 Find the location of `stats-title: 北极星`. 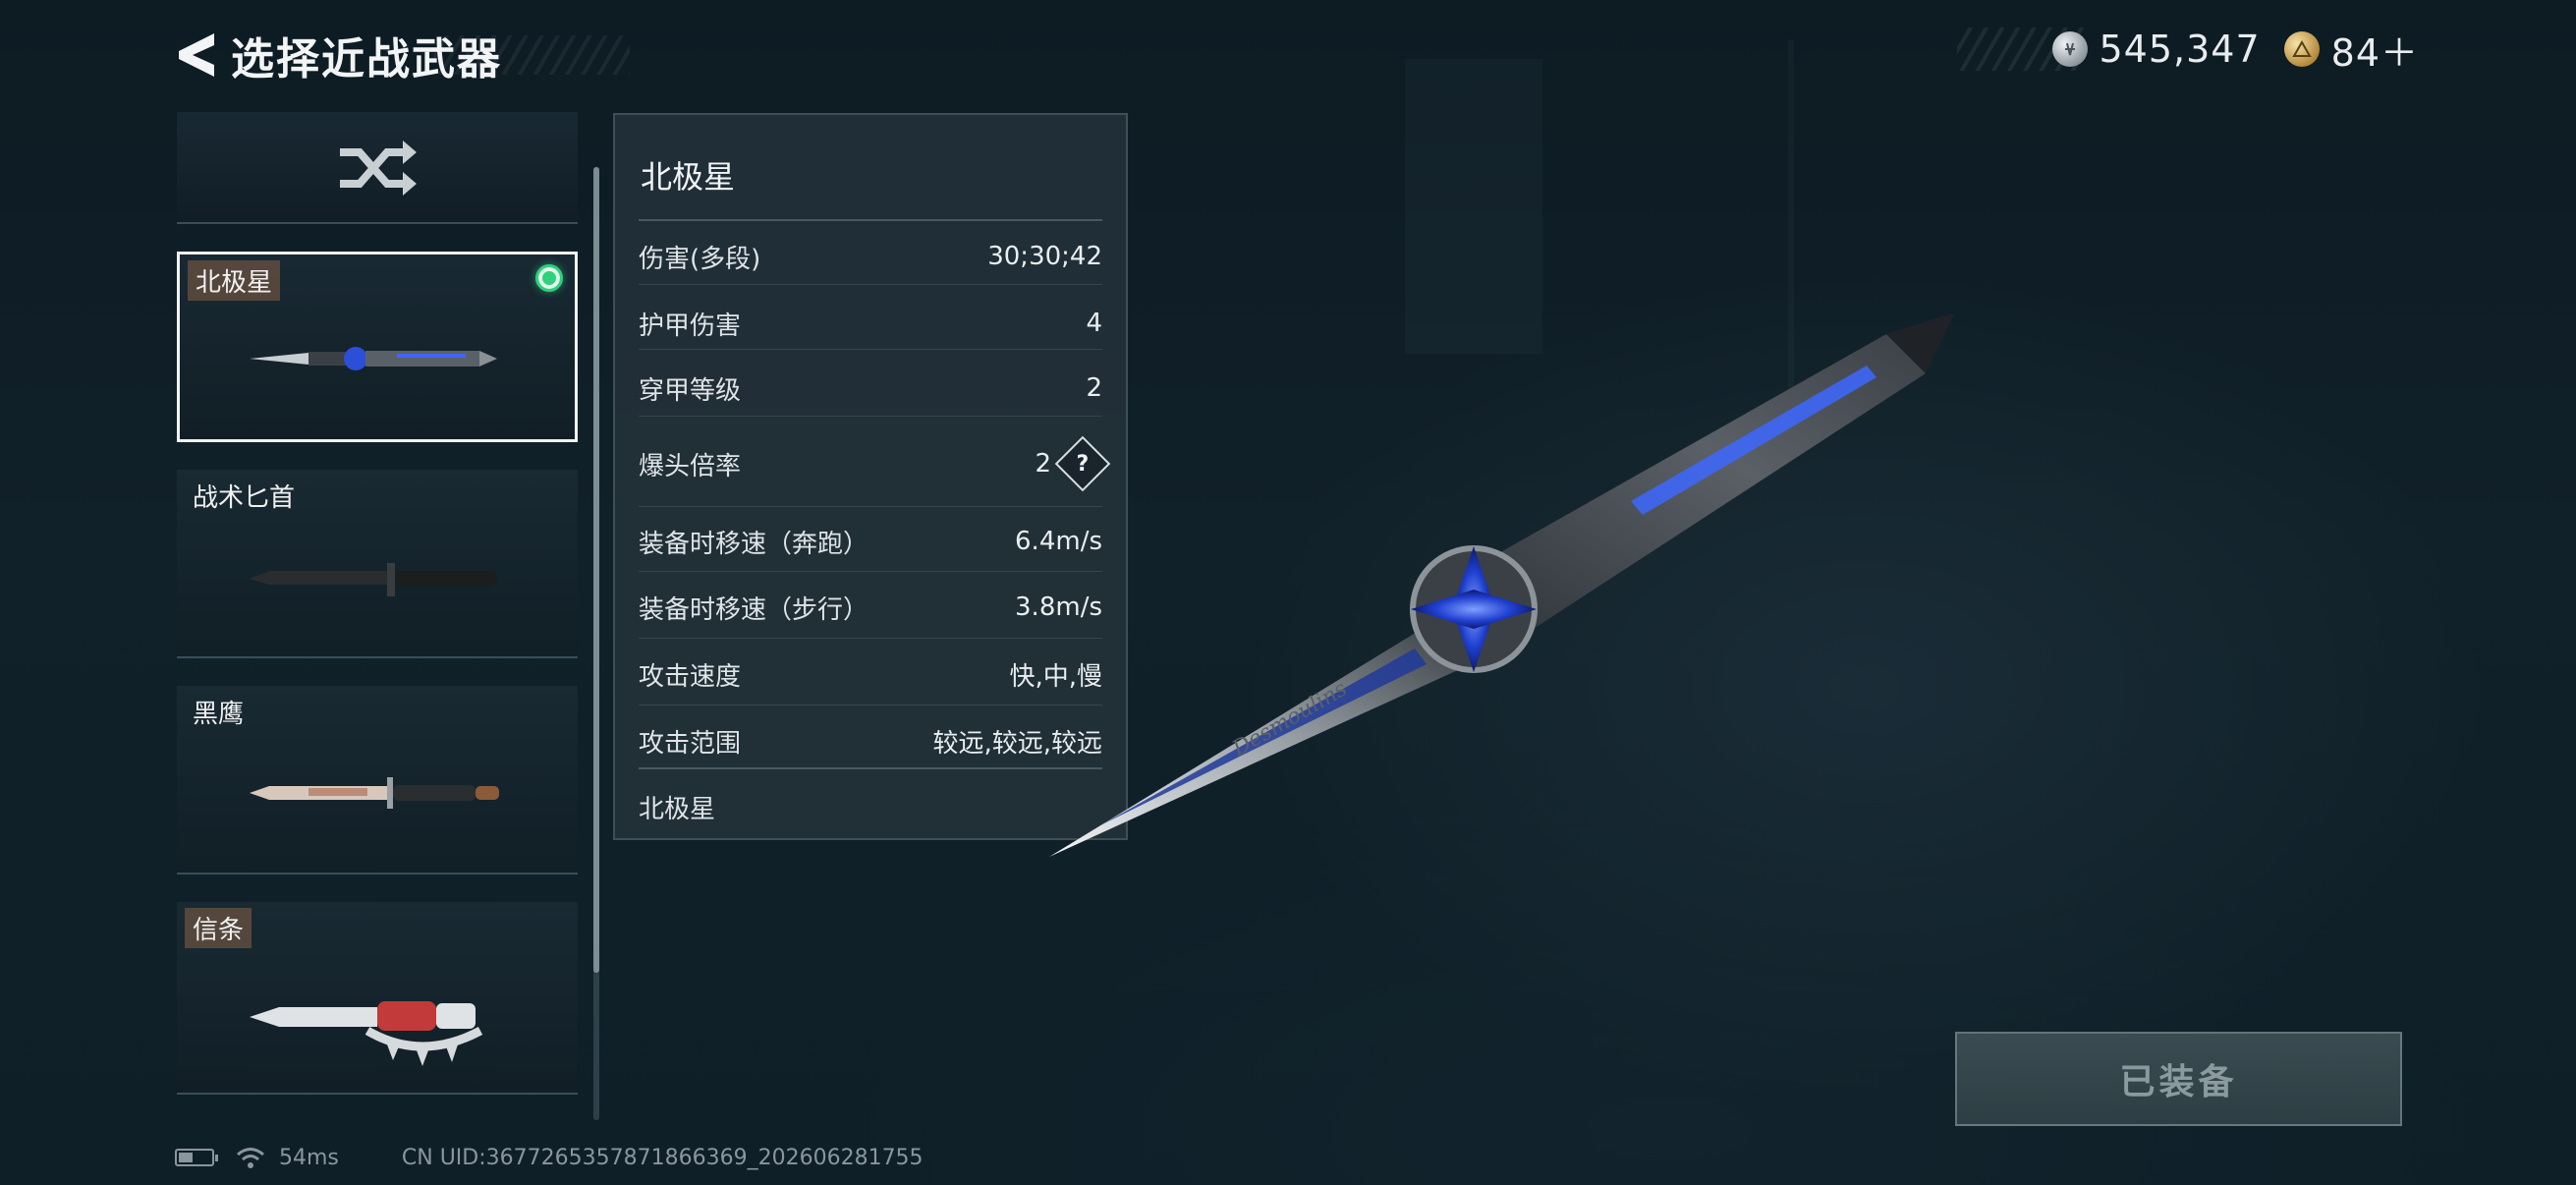

stats-title: 北极星 is located at coordinates (688, 177).